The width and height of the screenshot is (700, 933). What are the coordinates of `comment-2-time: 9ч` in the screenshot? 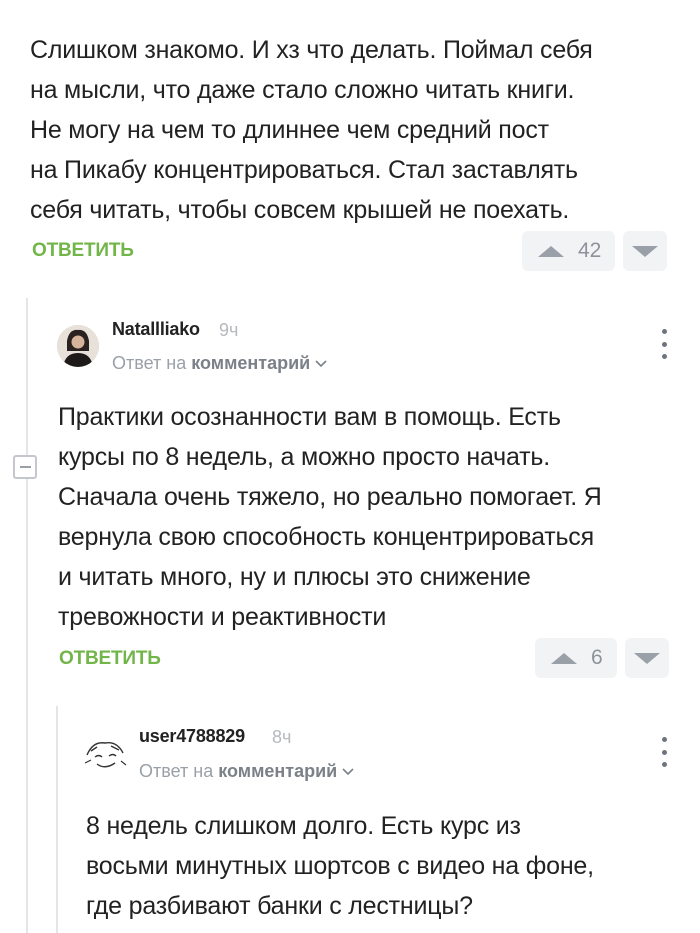 It's located at (229, 330).